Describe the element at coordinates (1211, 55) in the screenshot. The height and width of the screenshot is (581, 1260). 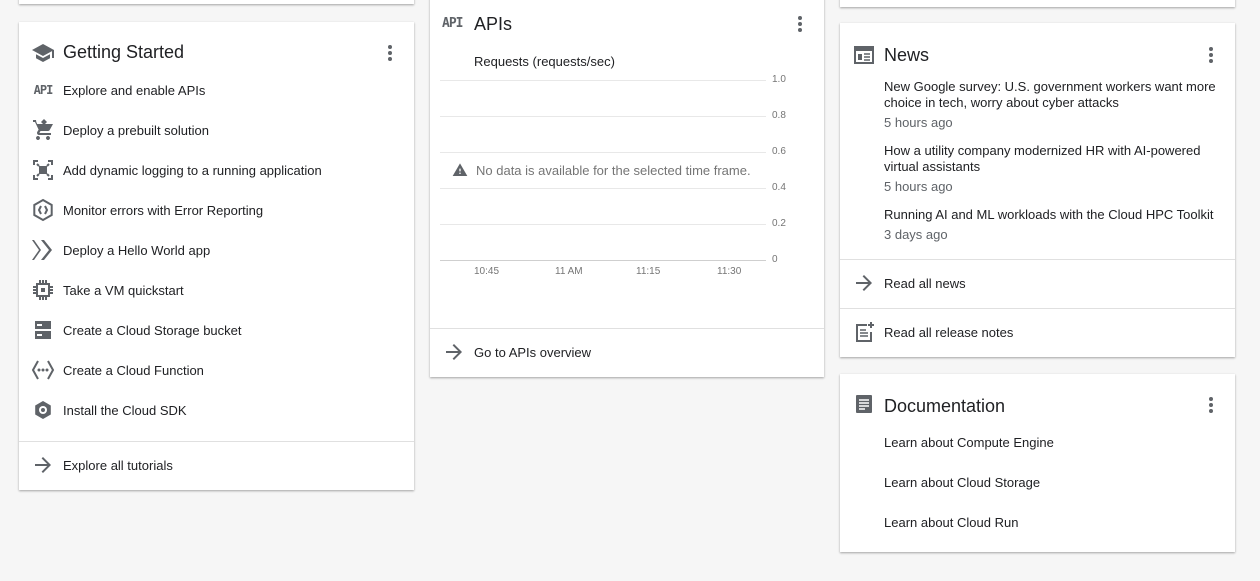
I see `news-more-icon` at that location.